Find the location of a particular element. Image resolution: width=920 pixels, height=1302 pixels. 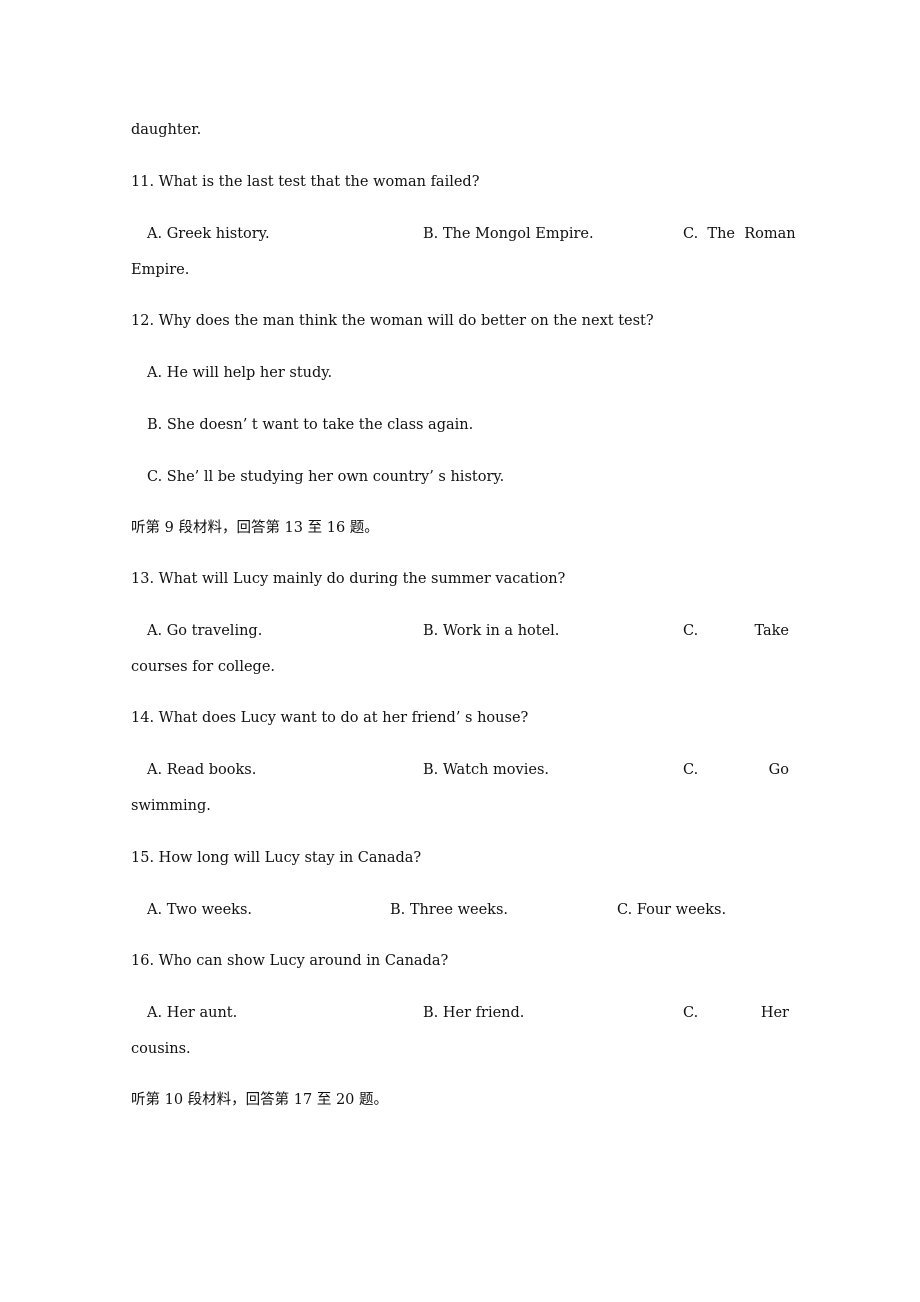

continuation-text: daughter. is located at coordinates (166, 130).